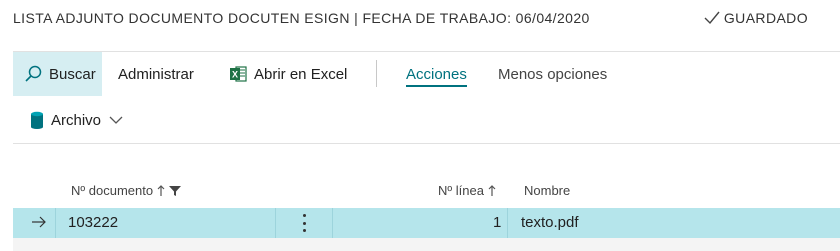 The width and height of the screenshot is (840, 251). What do you see at coordinates (461, 190) in the screenshot?
I see `column-header-line-no-label: Nº línea` at bounding box center [461, 190].